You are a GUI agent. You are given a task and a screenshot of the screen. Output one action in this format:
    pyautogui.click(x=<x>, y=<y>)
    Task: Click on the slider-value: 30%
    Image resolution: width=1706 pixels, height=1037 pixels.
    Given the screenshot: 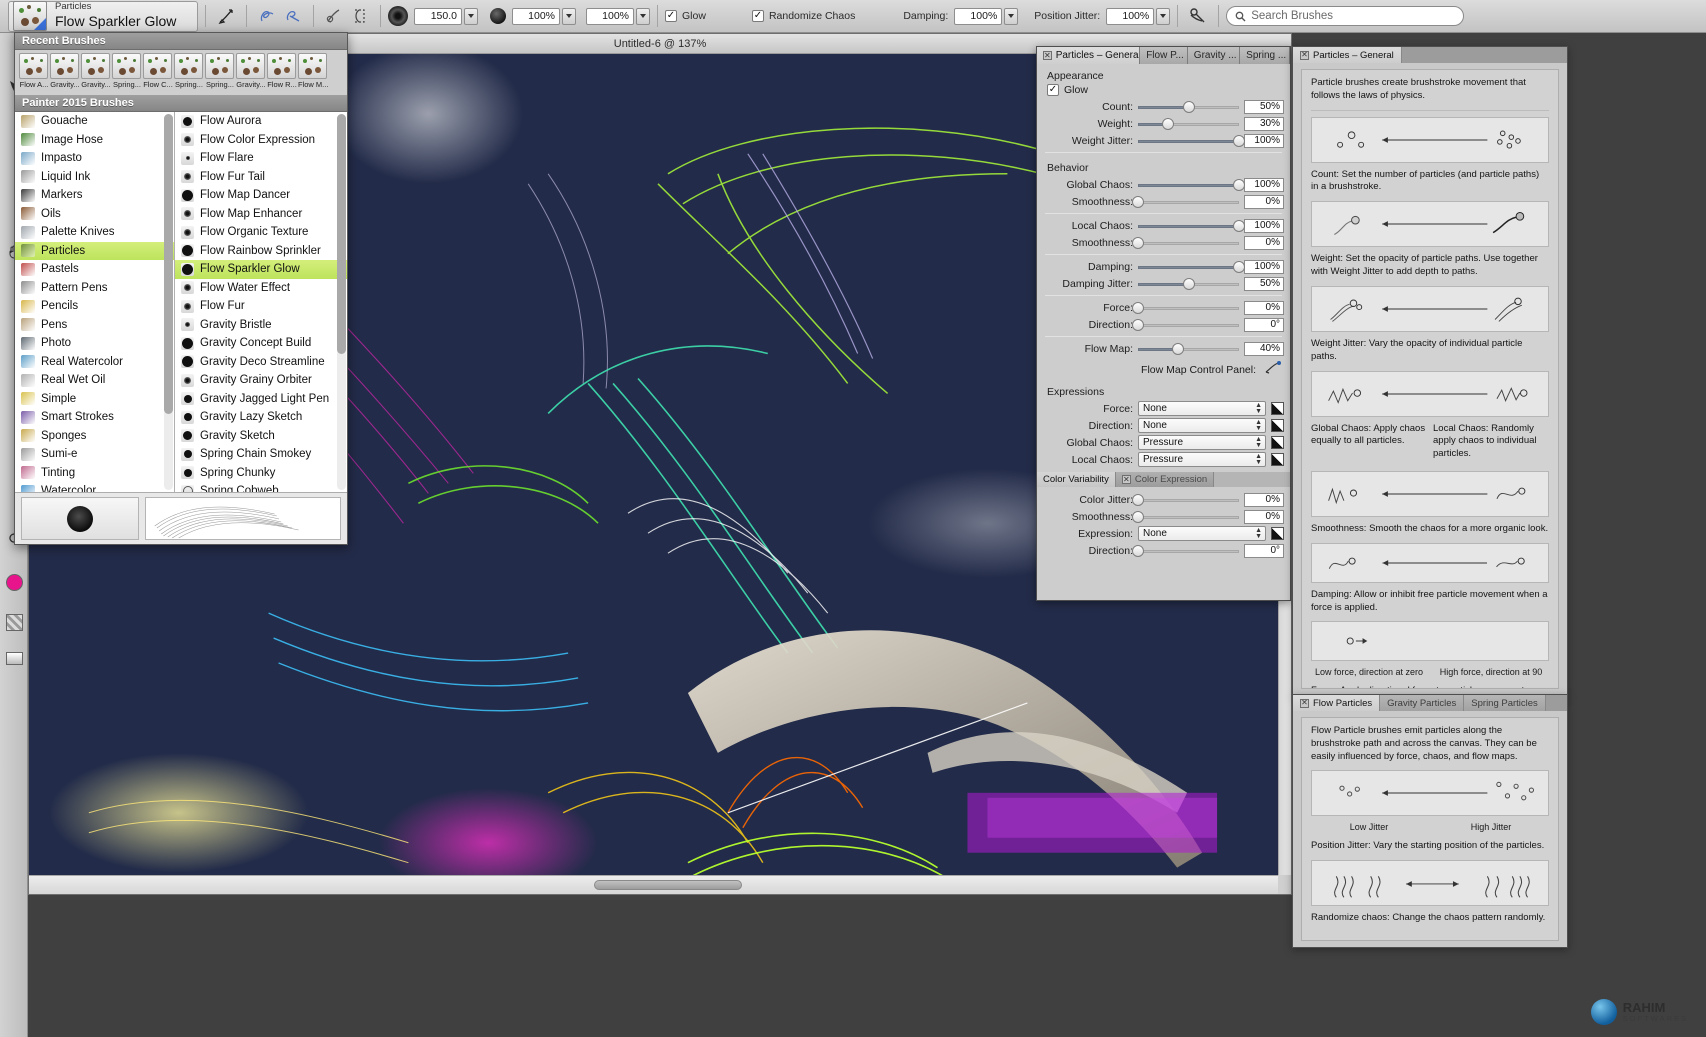 What is the action you would take?
    pyautogui.click(x=1264, y=123)
    